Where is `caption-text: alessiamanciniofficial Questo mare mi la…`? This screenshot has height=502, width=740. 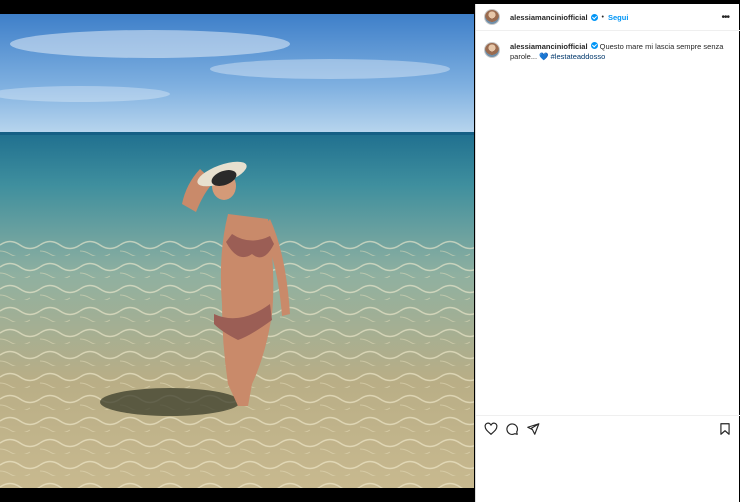 caption-text: alessiamanciniofficial Questo mare mi la… is located at coordinates (617, 52).